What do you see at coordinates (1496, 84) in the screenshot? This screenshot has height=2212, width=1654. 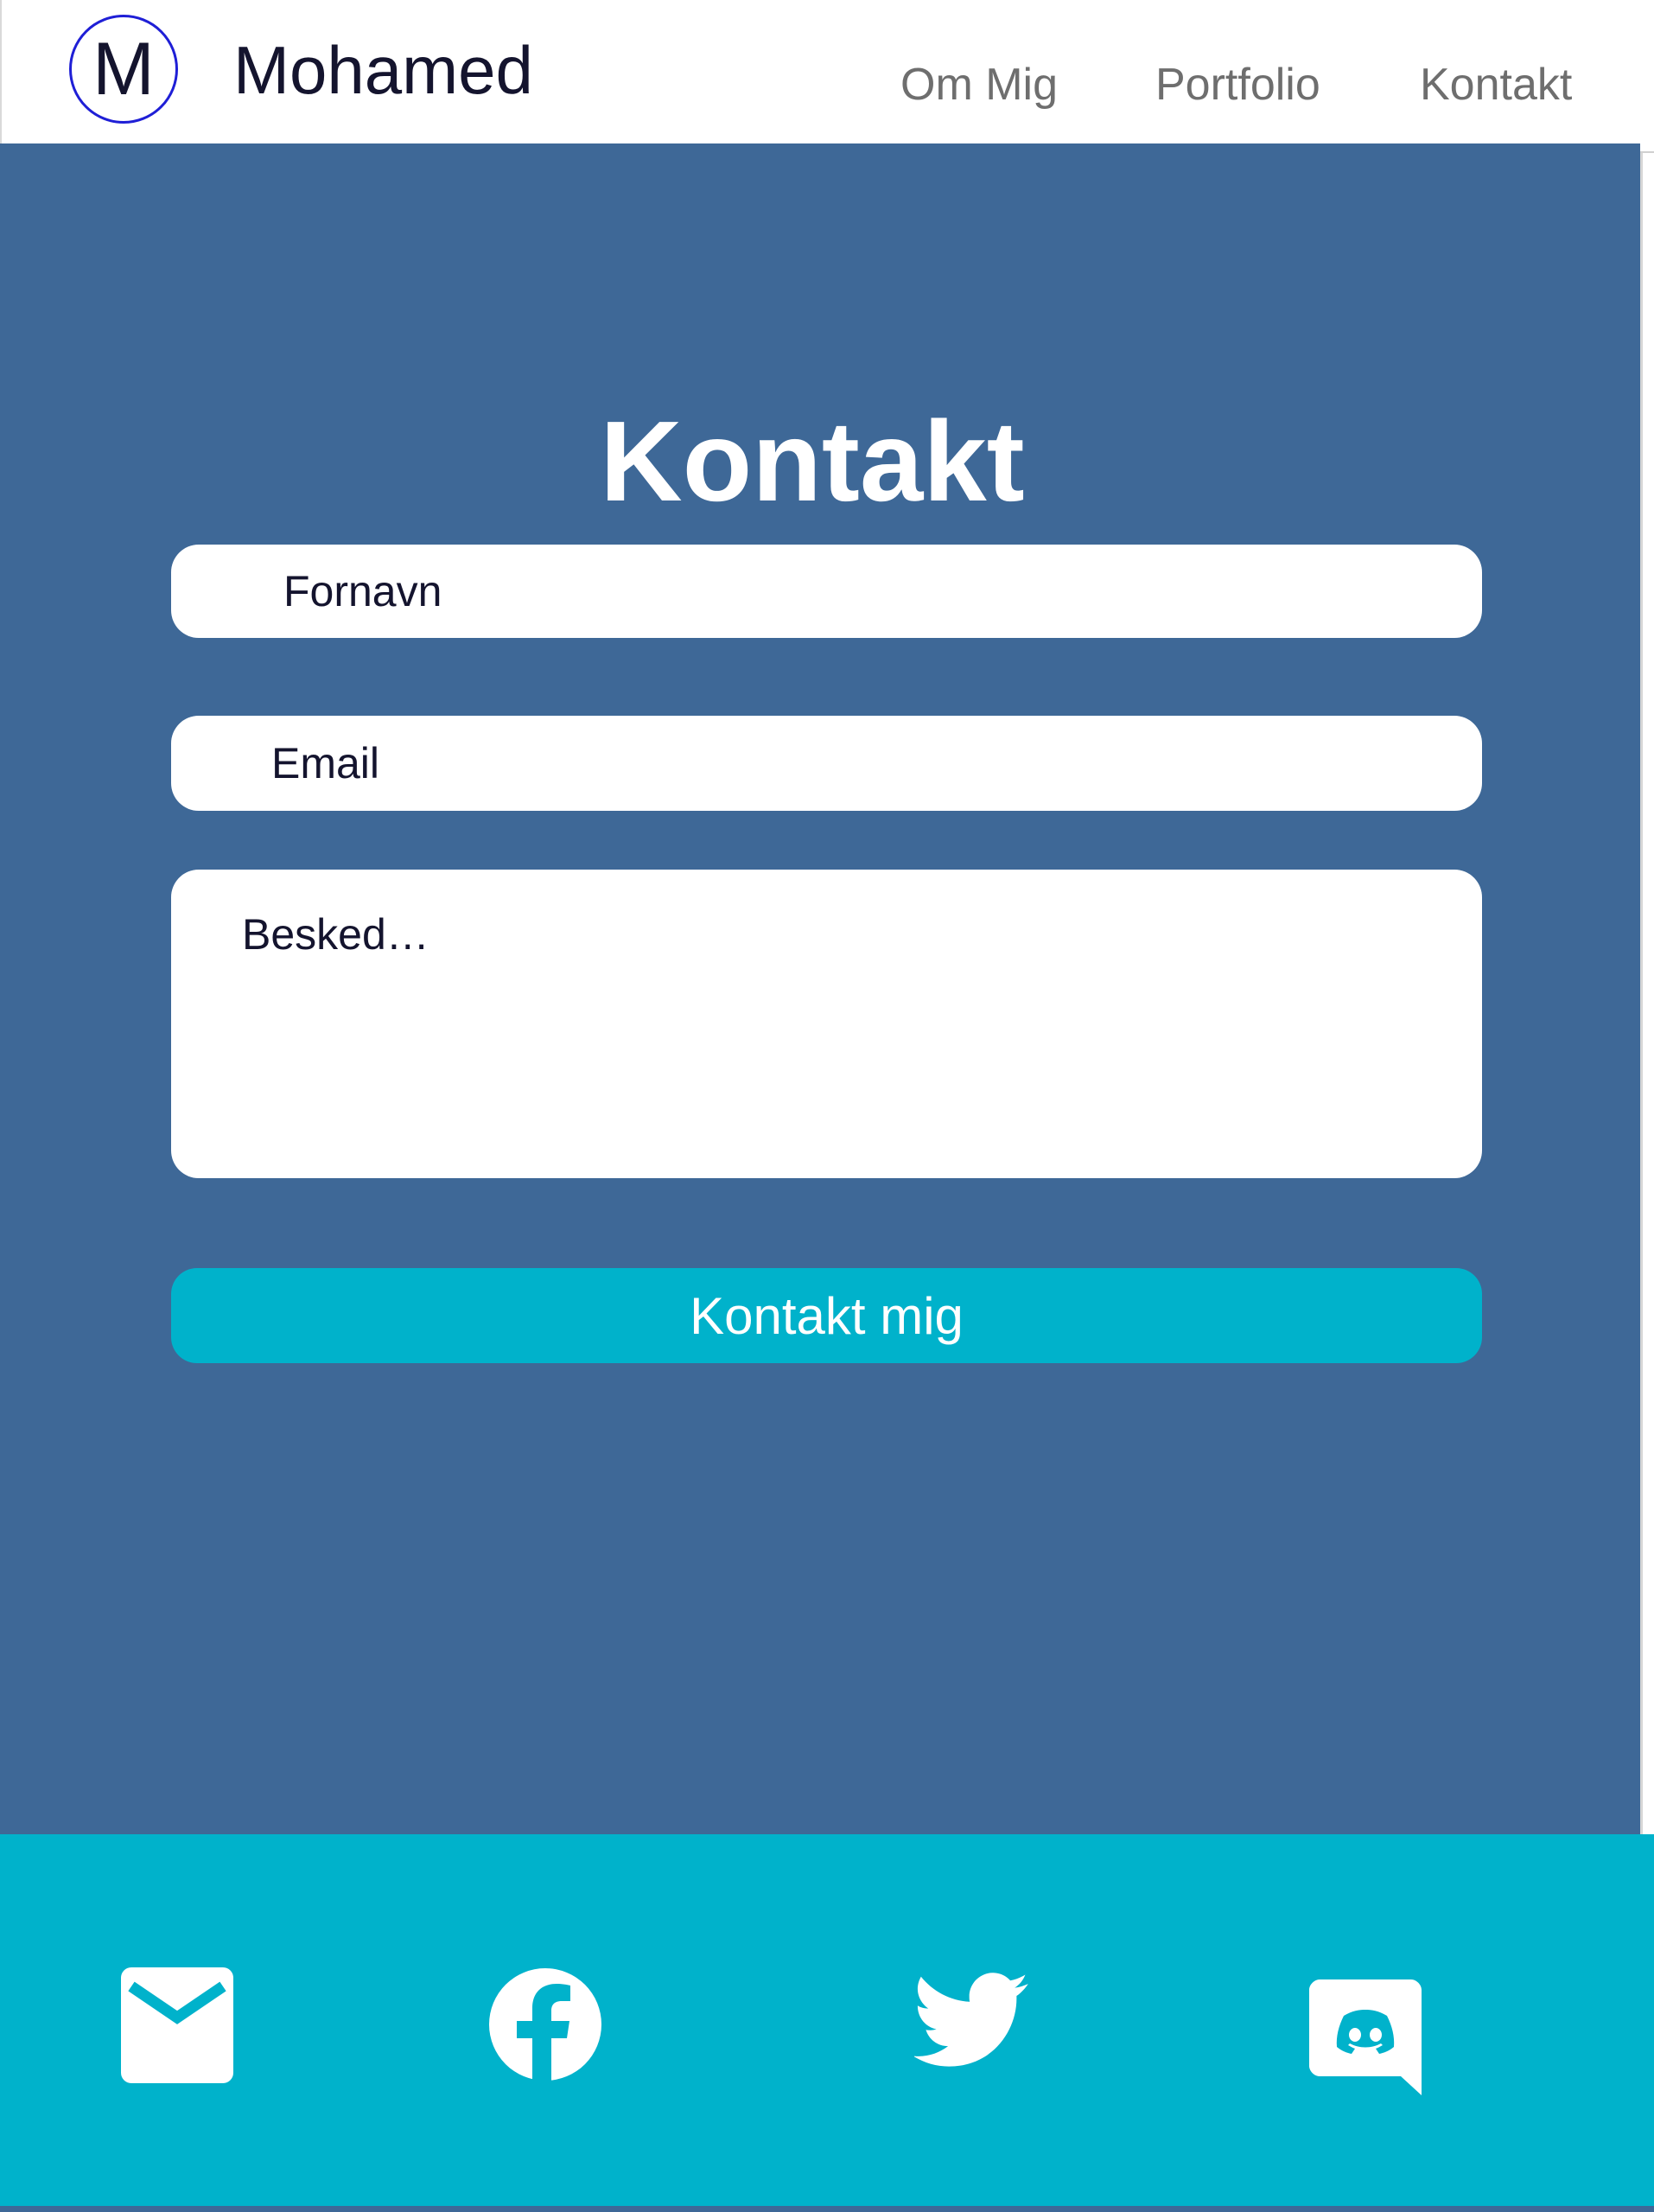 I see `nav-link-kontakt: Kontakt` at bounding box center [1496, 84].